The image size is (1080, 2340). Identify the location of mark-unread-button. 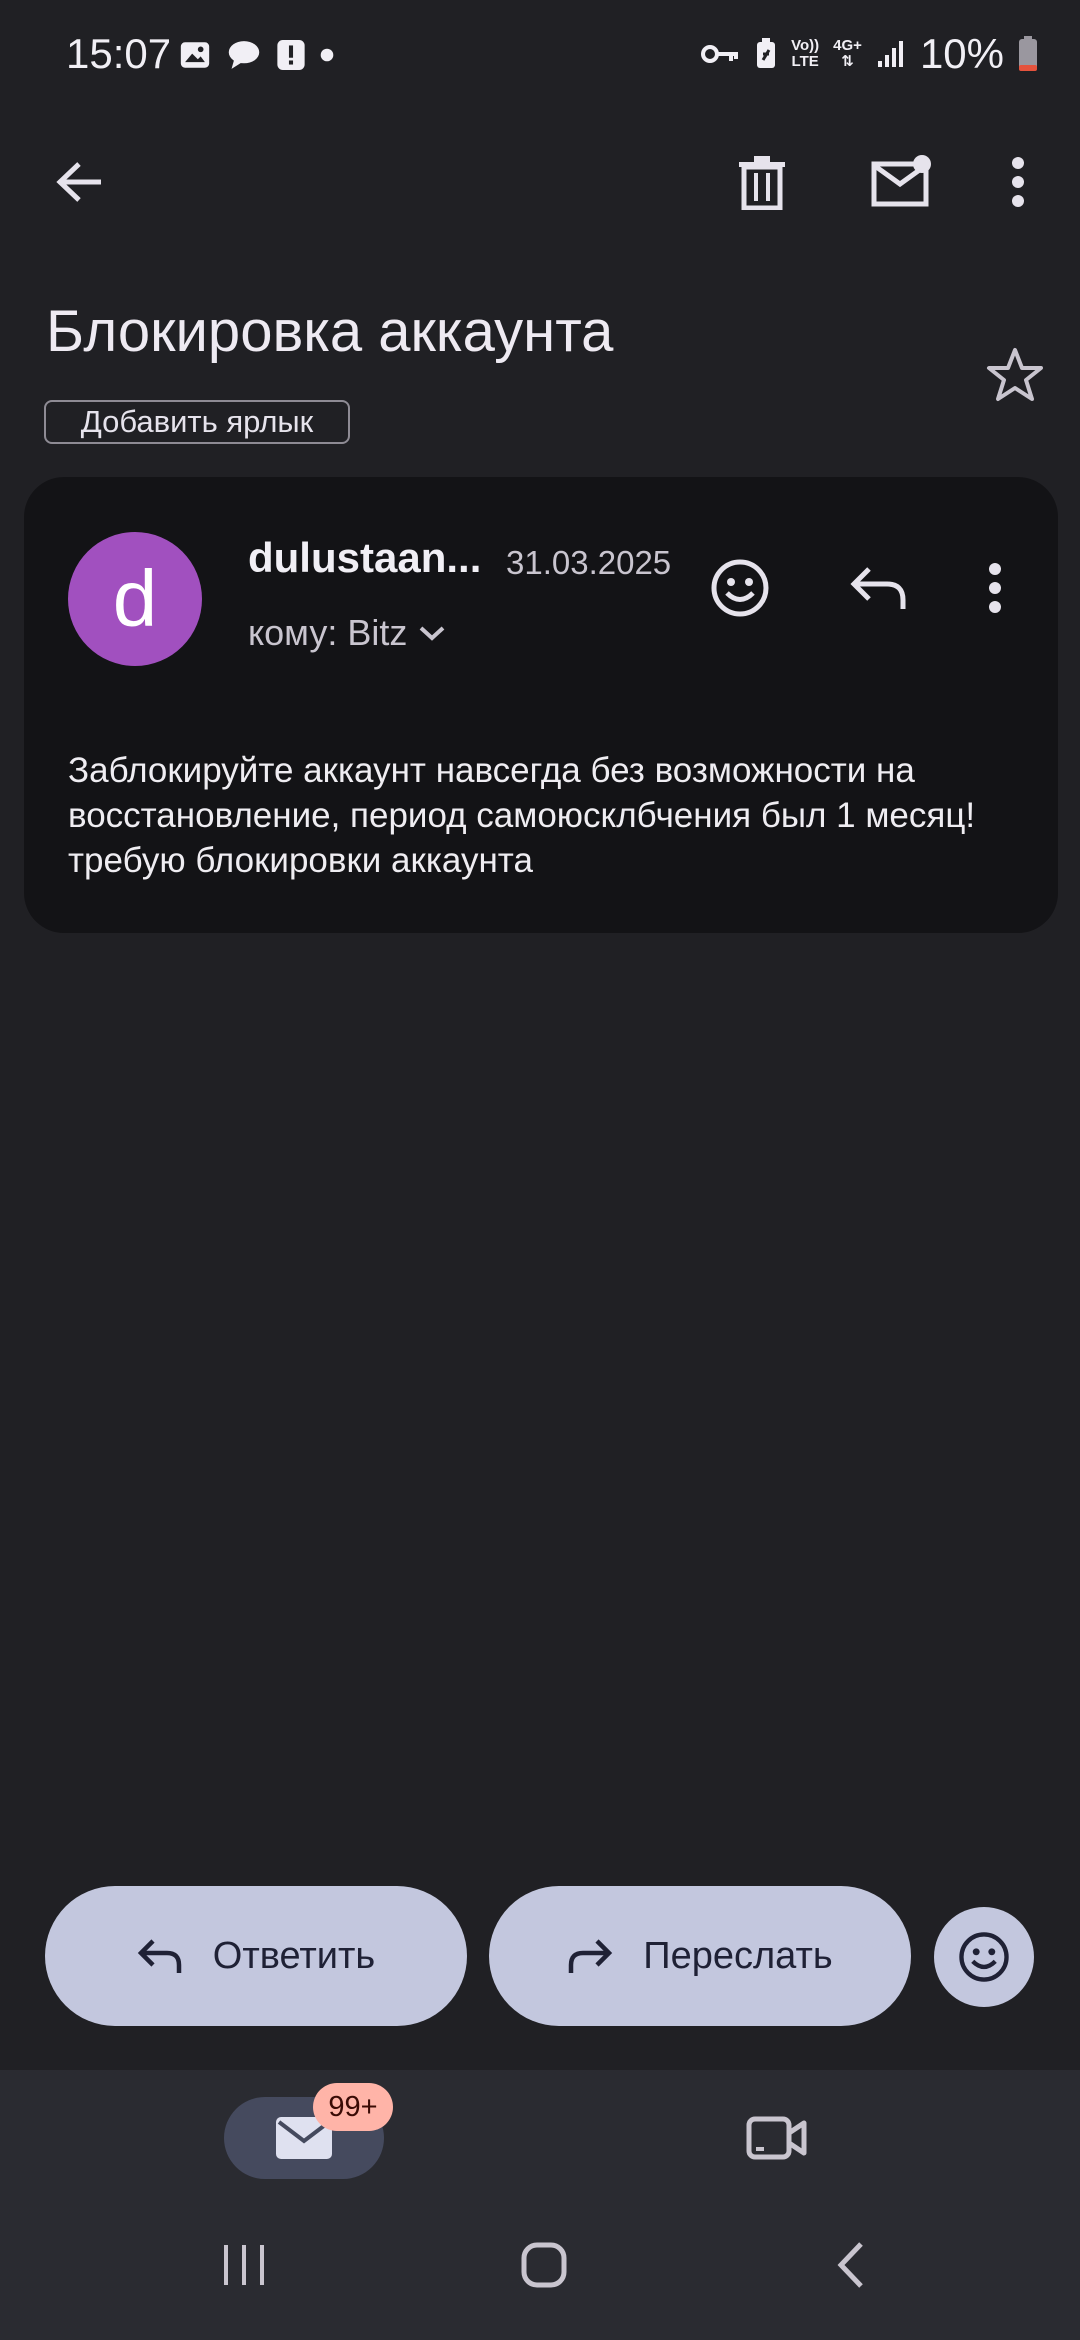
(902, 182).